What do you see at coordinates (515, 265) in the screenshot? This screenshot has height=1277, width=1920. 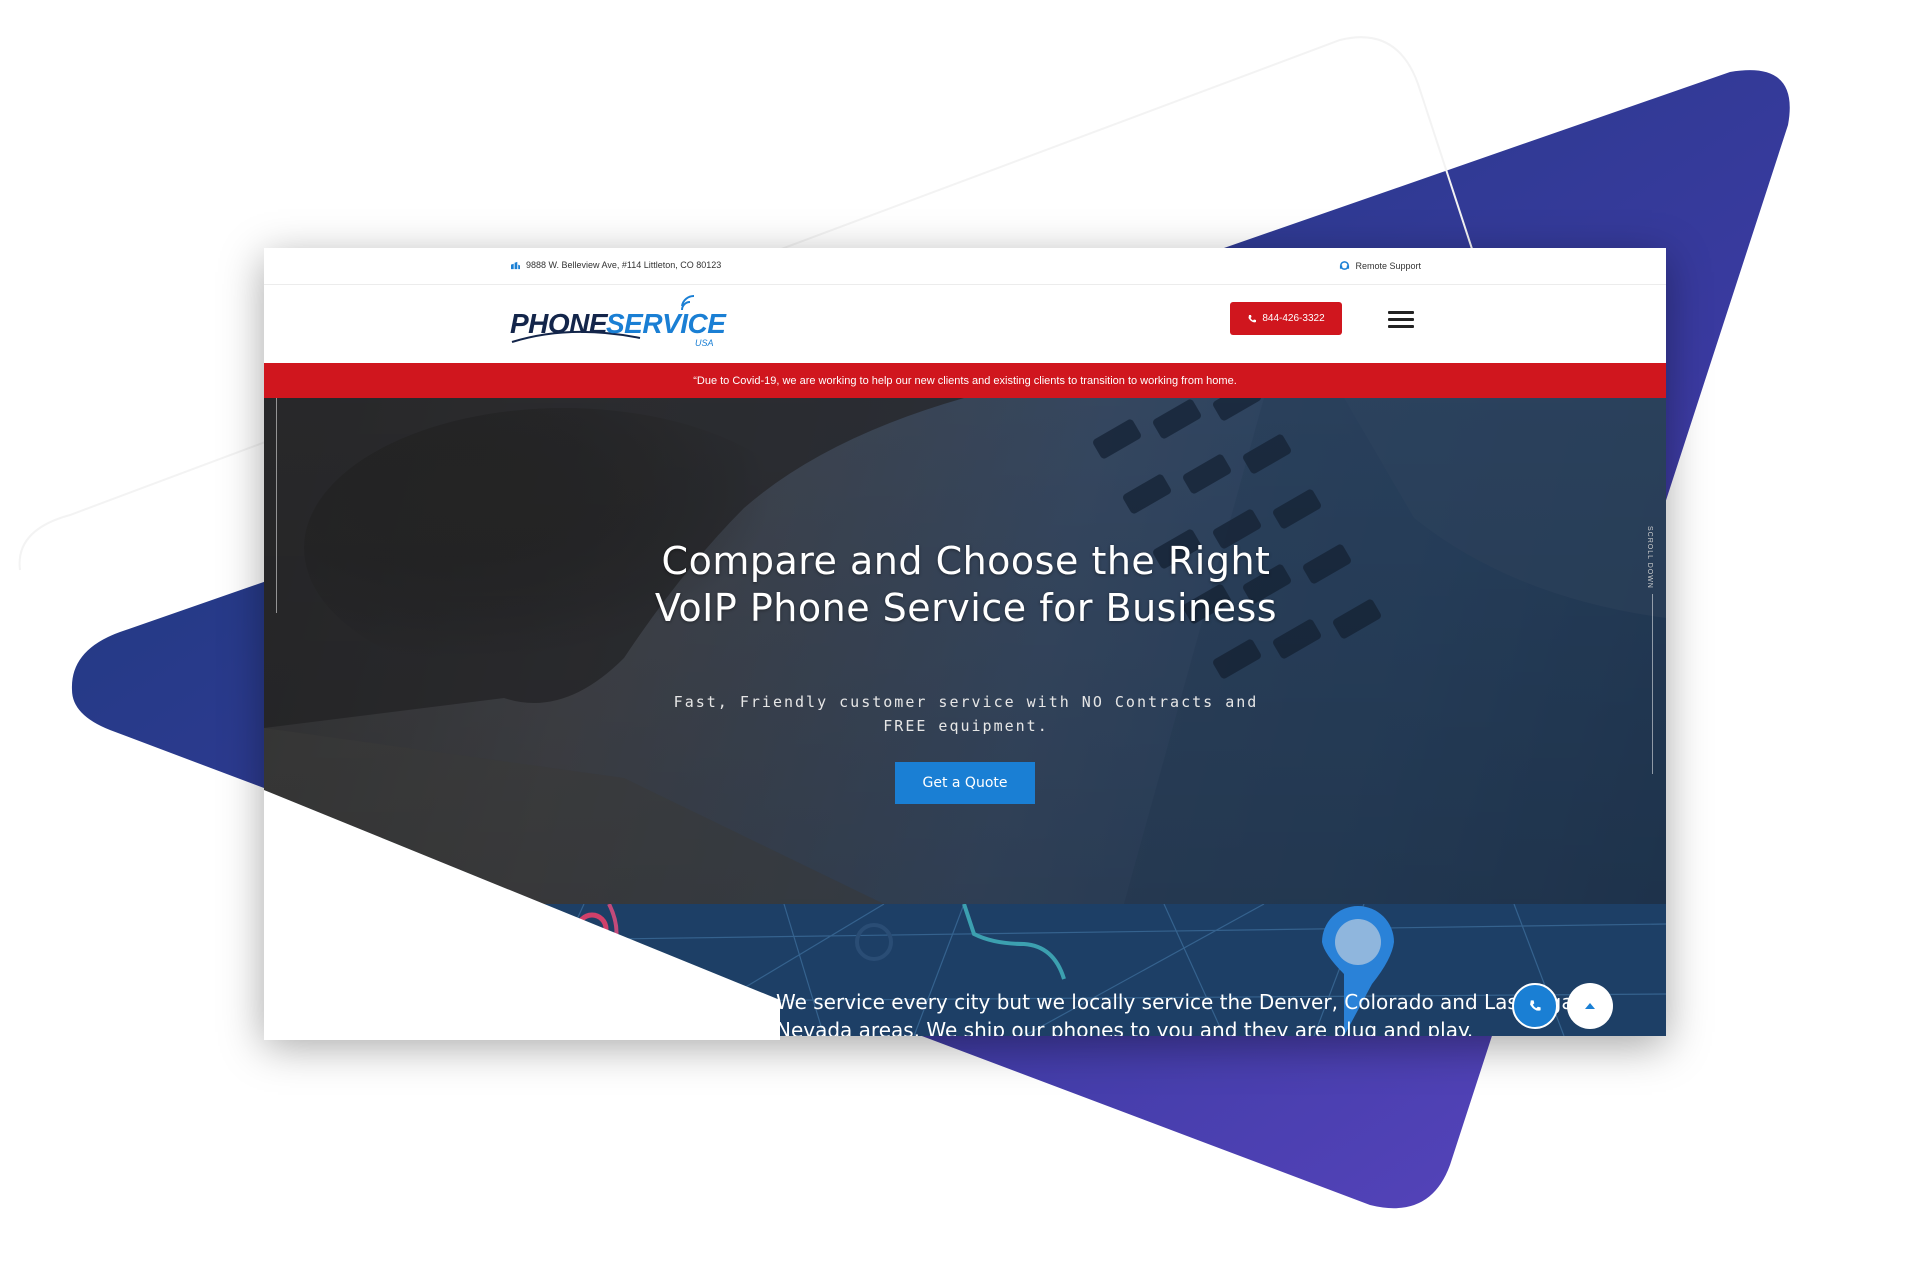 I see `map-marker-icon` at bounding box center [515, 265].